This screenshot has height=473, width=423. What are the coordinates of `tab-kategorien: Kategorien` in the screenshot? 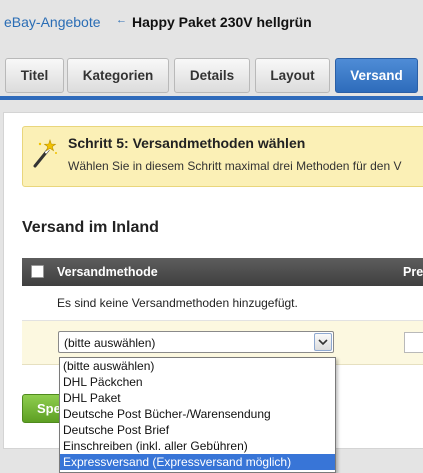 It's located at (118, 75).